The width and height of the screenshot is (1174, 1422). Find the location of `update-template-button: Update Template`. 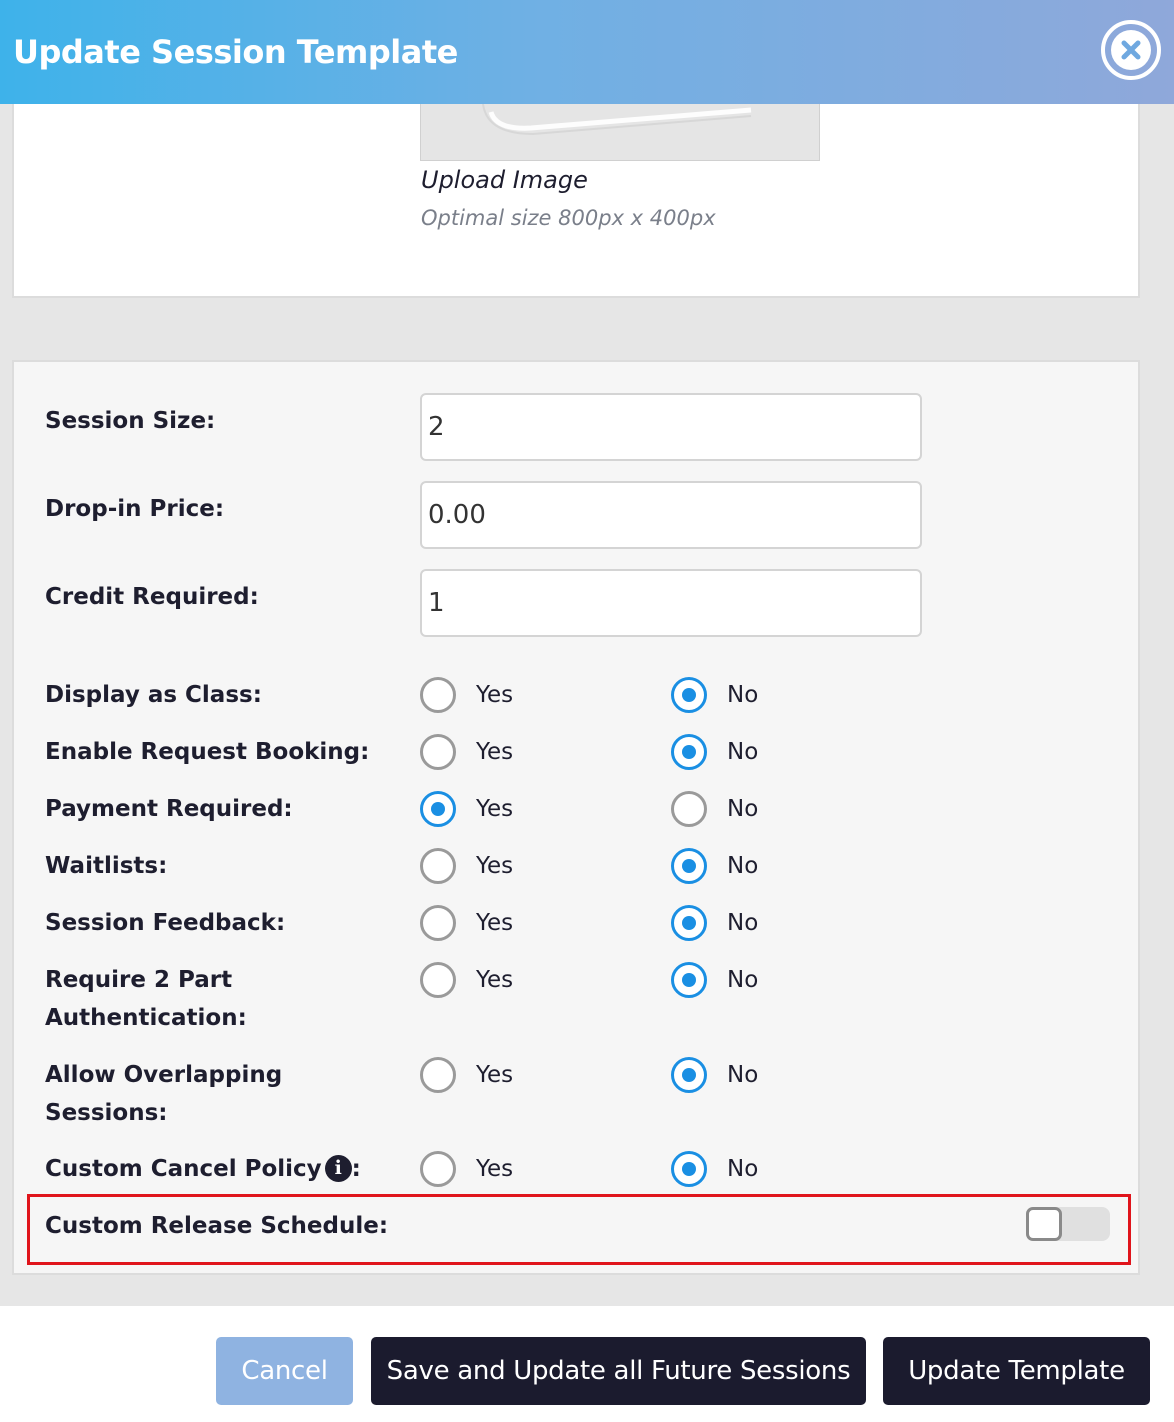

update-template-button: Update Template is located at coordinates (1016, 1371).